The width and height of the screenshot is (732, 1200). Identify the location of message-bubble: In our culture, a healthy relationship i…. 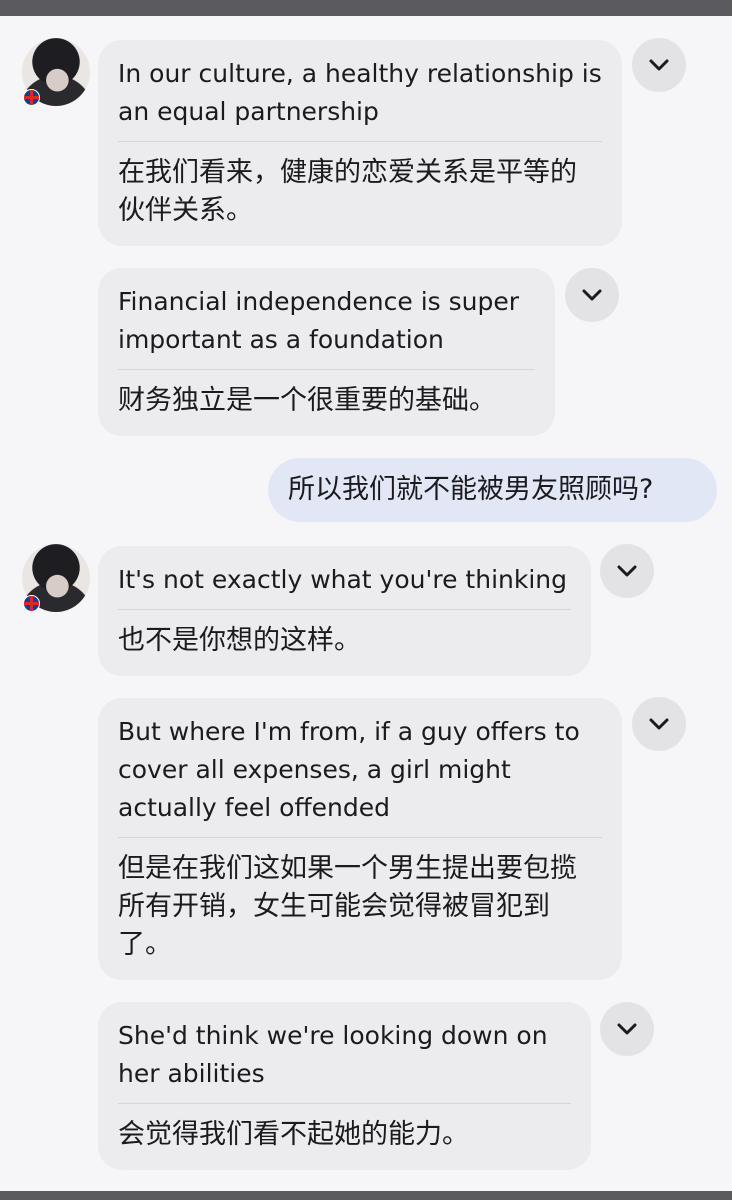
(360, 143).